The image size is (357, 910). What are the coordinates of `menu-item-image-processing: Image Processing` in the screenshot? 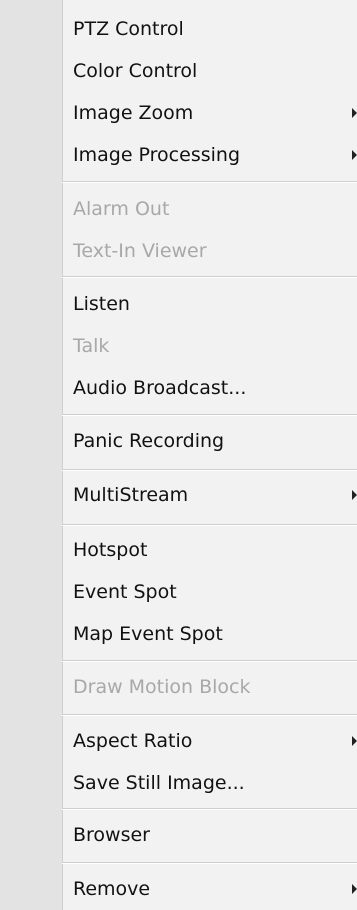 It's located at (209, 155).